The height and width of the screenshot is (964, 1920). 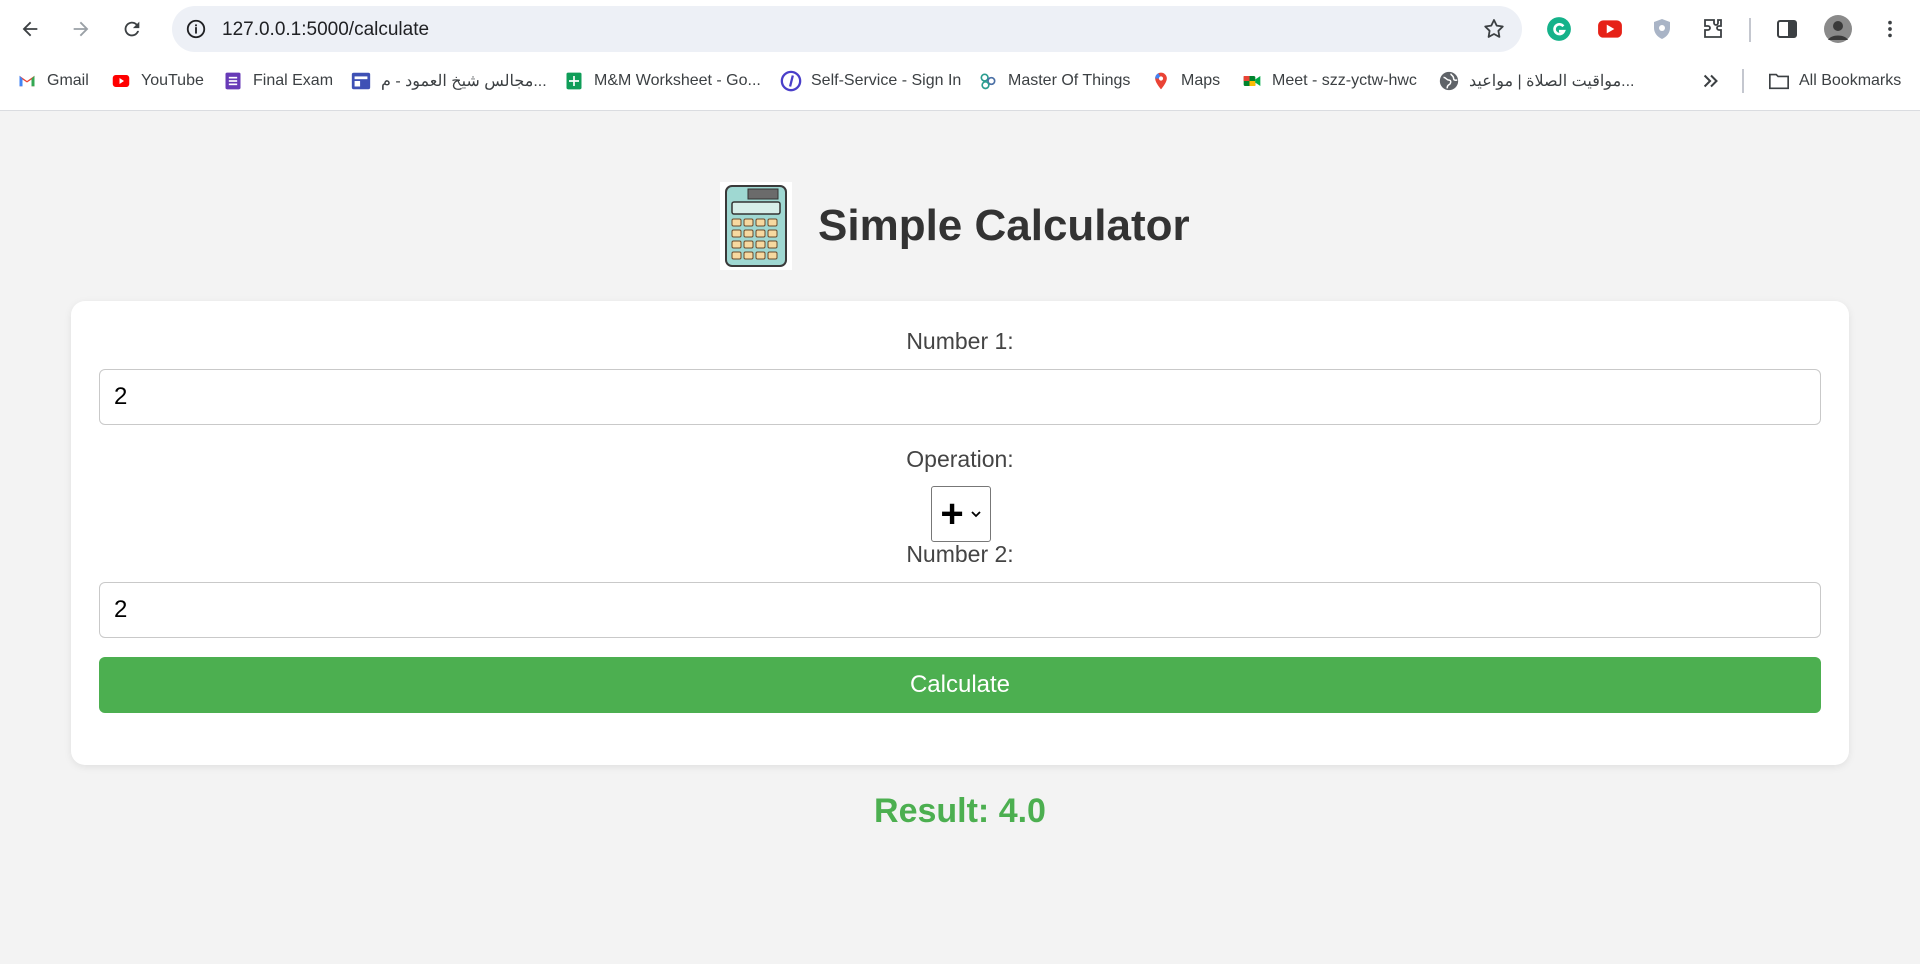 I want to click on sheets-icon, so click(x=574, y=81).